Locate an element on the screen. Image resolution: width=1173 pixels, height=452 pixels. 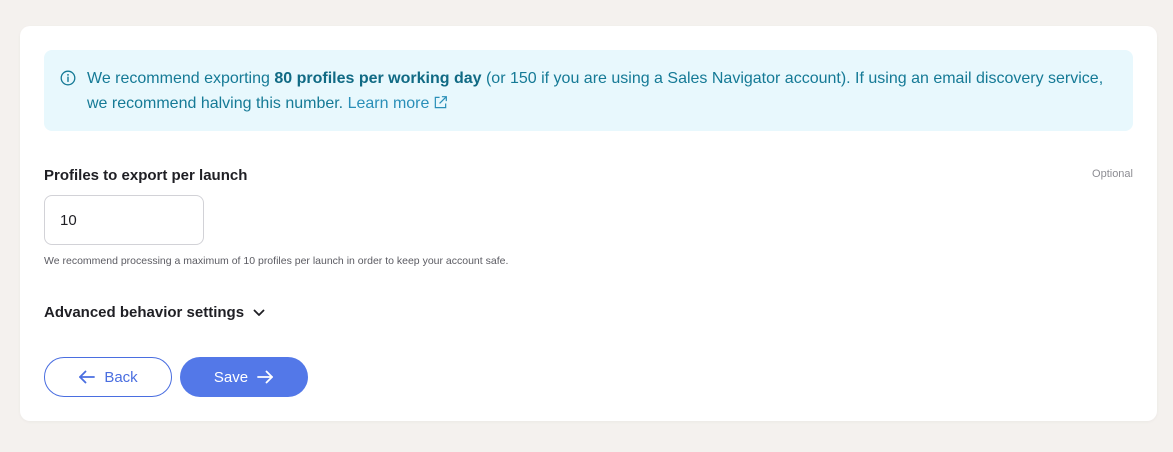
profiles-per-launch-input is located at coordinates (124, 220).